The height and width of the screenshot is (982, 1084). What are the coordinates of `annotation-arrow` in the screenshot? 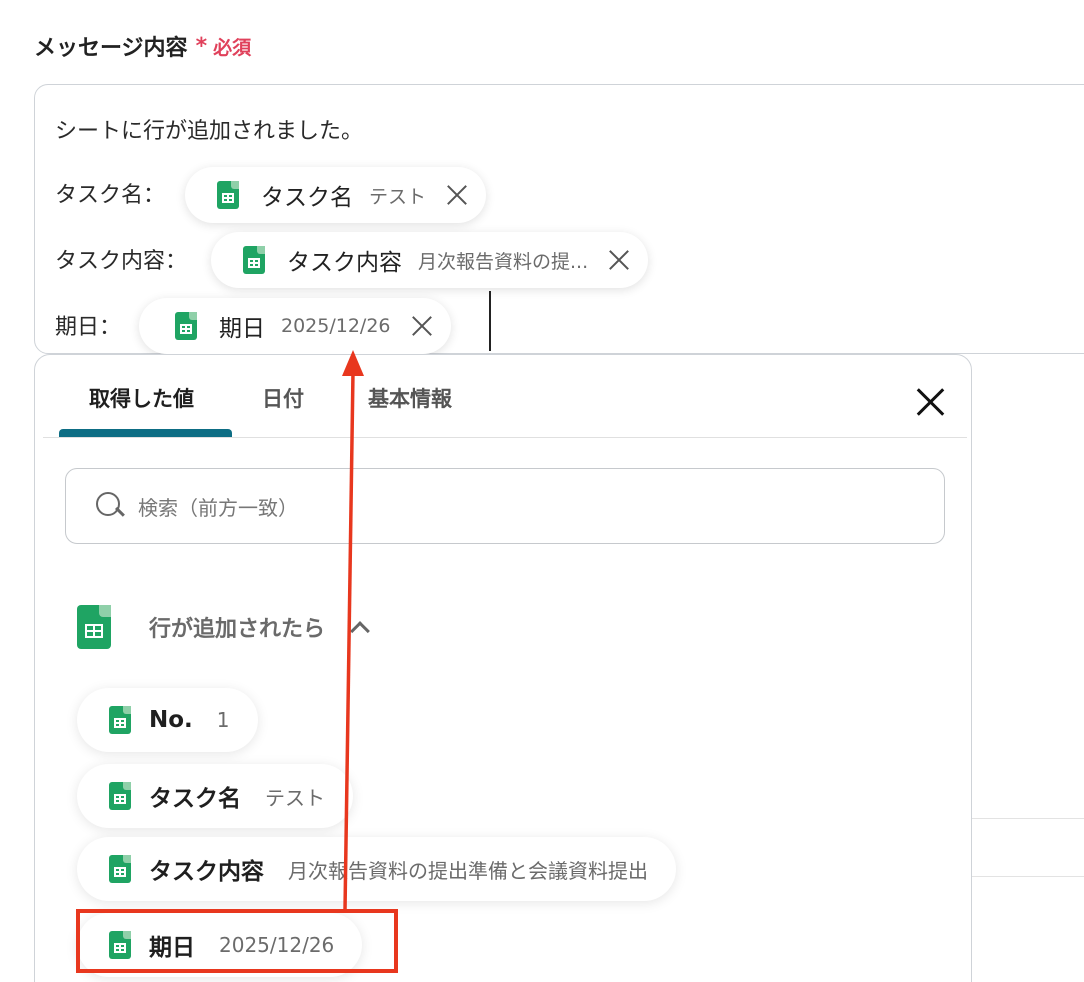 It's located at (353, 630).